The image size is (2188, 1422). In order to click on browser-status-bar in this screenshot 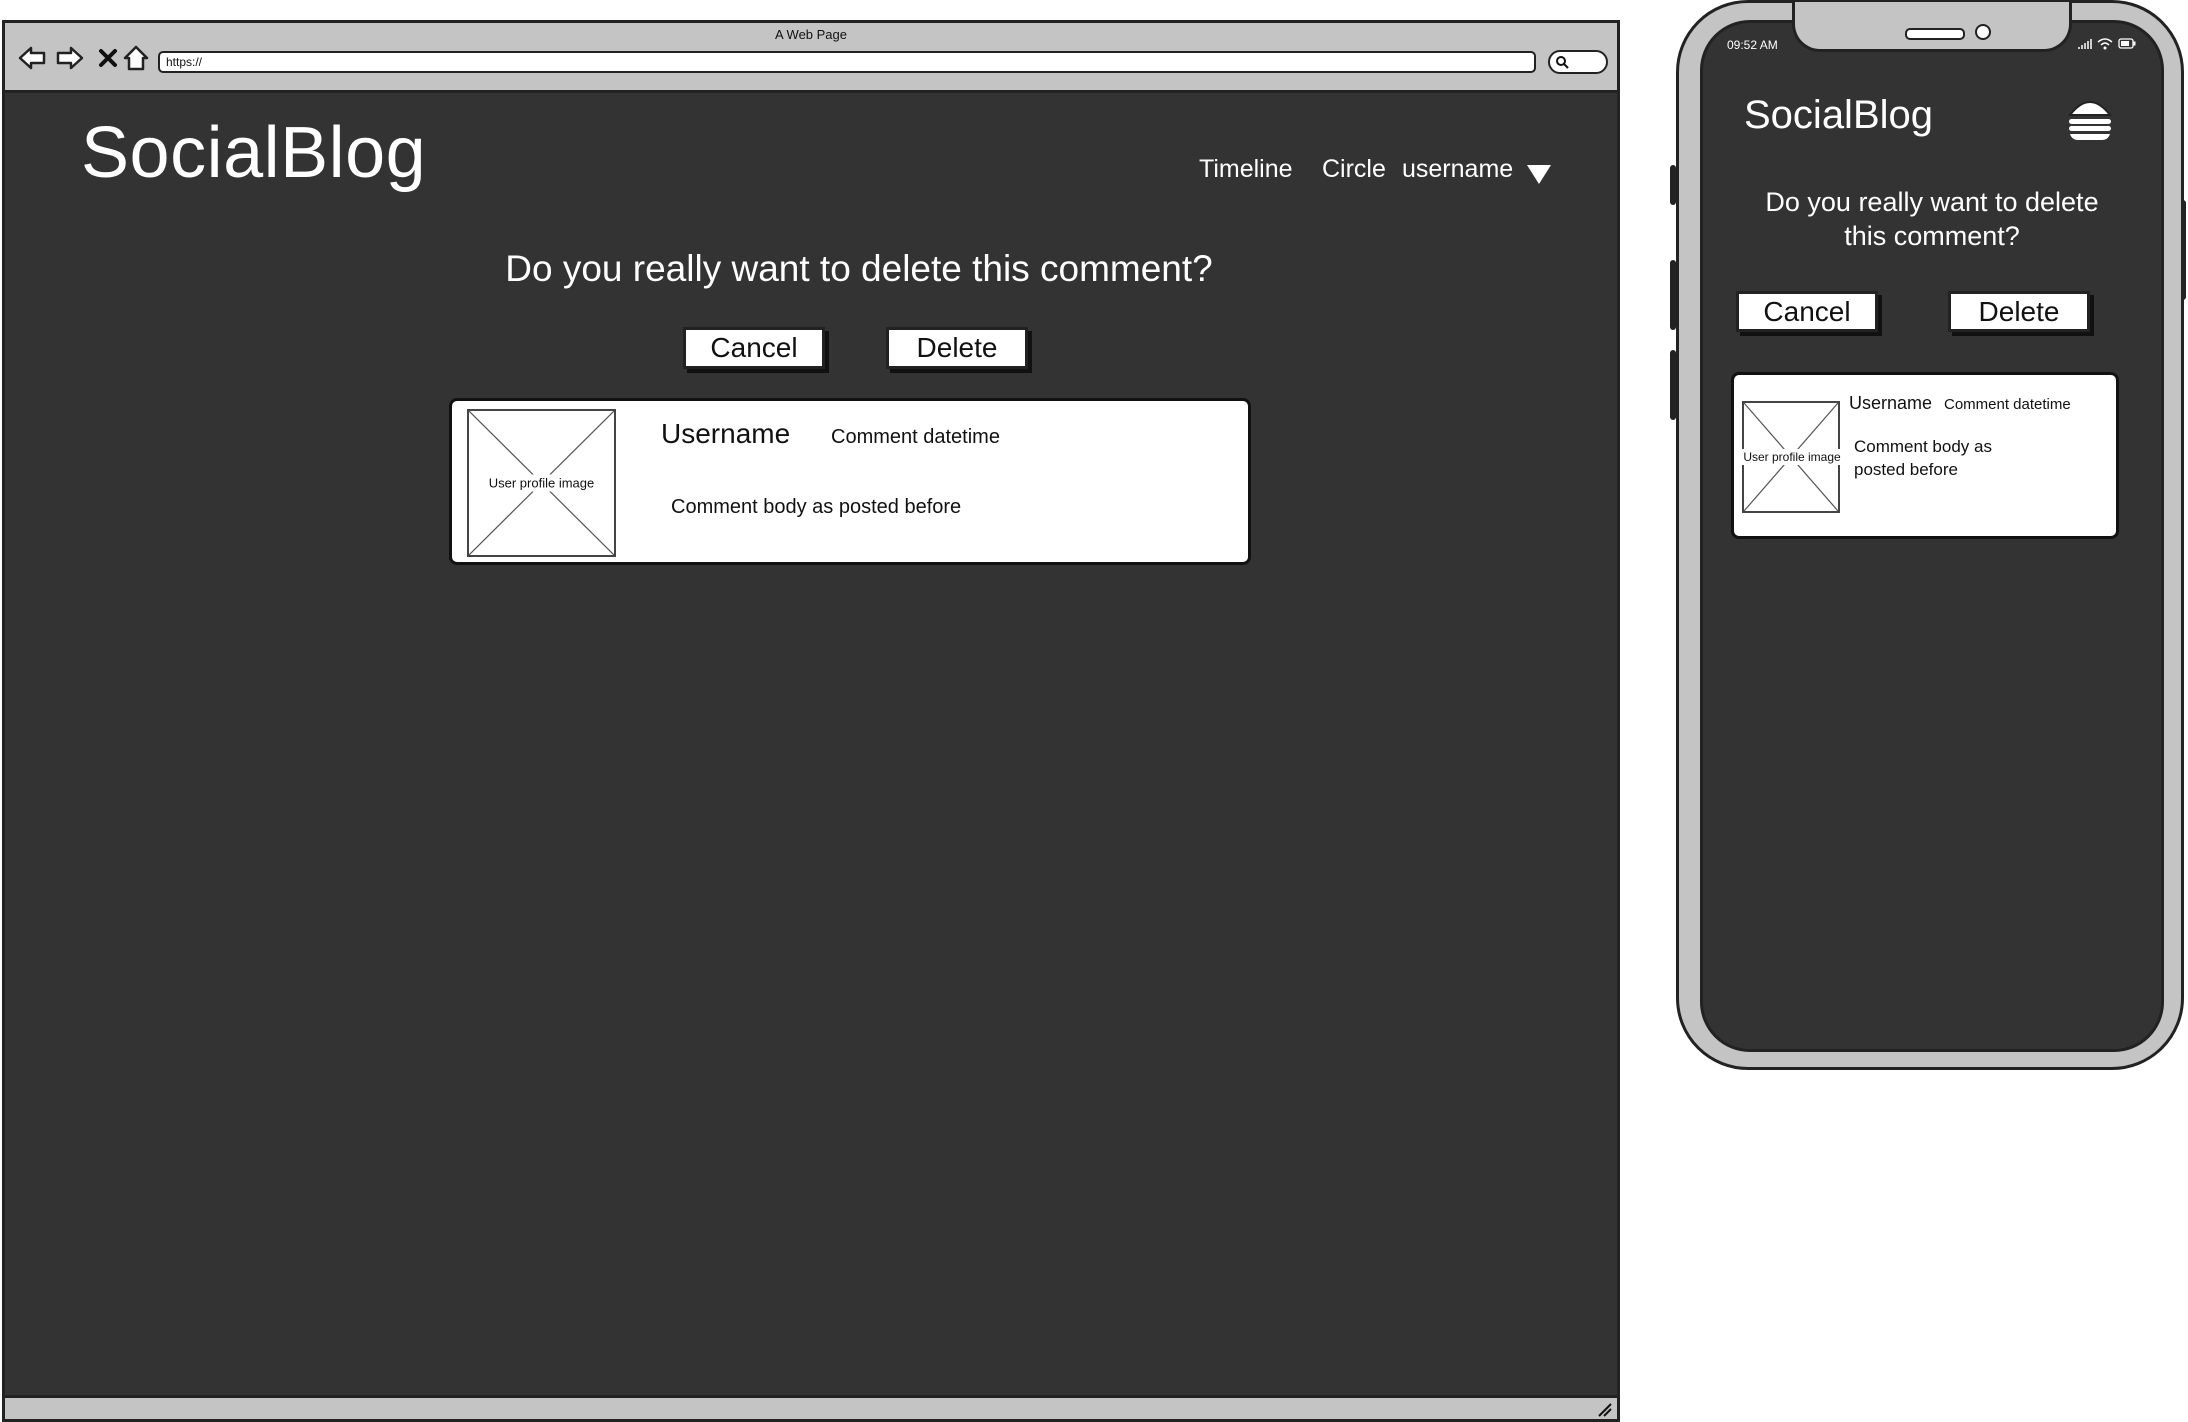, I will do `click(811, 1407)`.